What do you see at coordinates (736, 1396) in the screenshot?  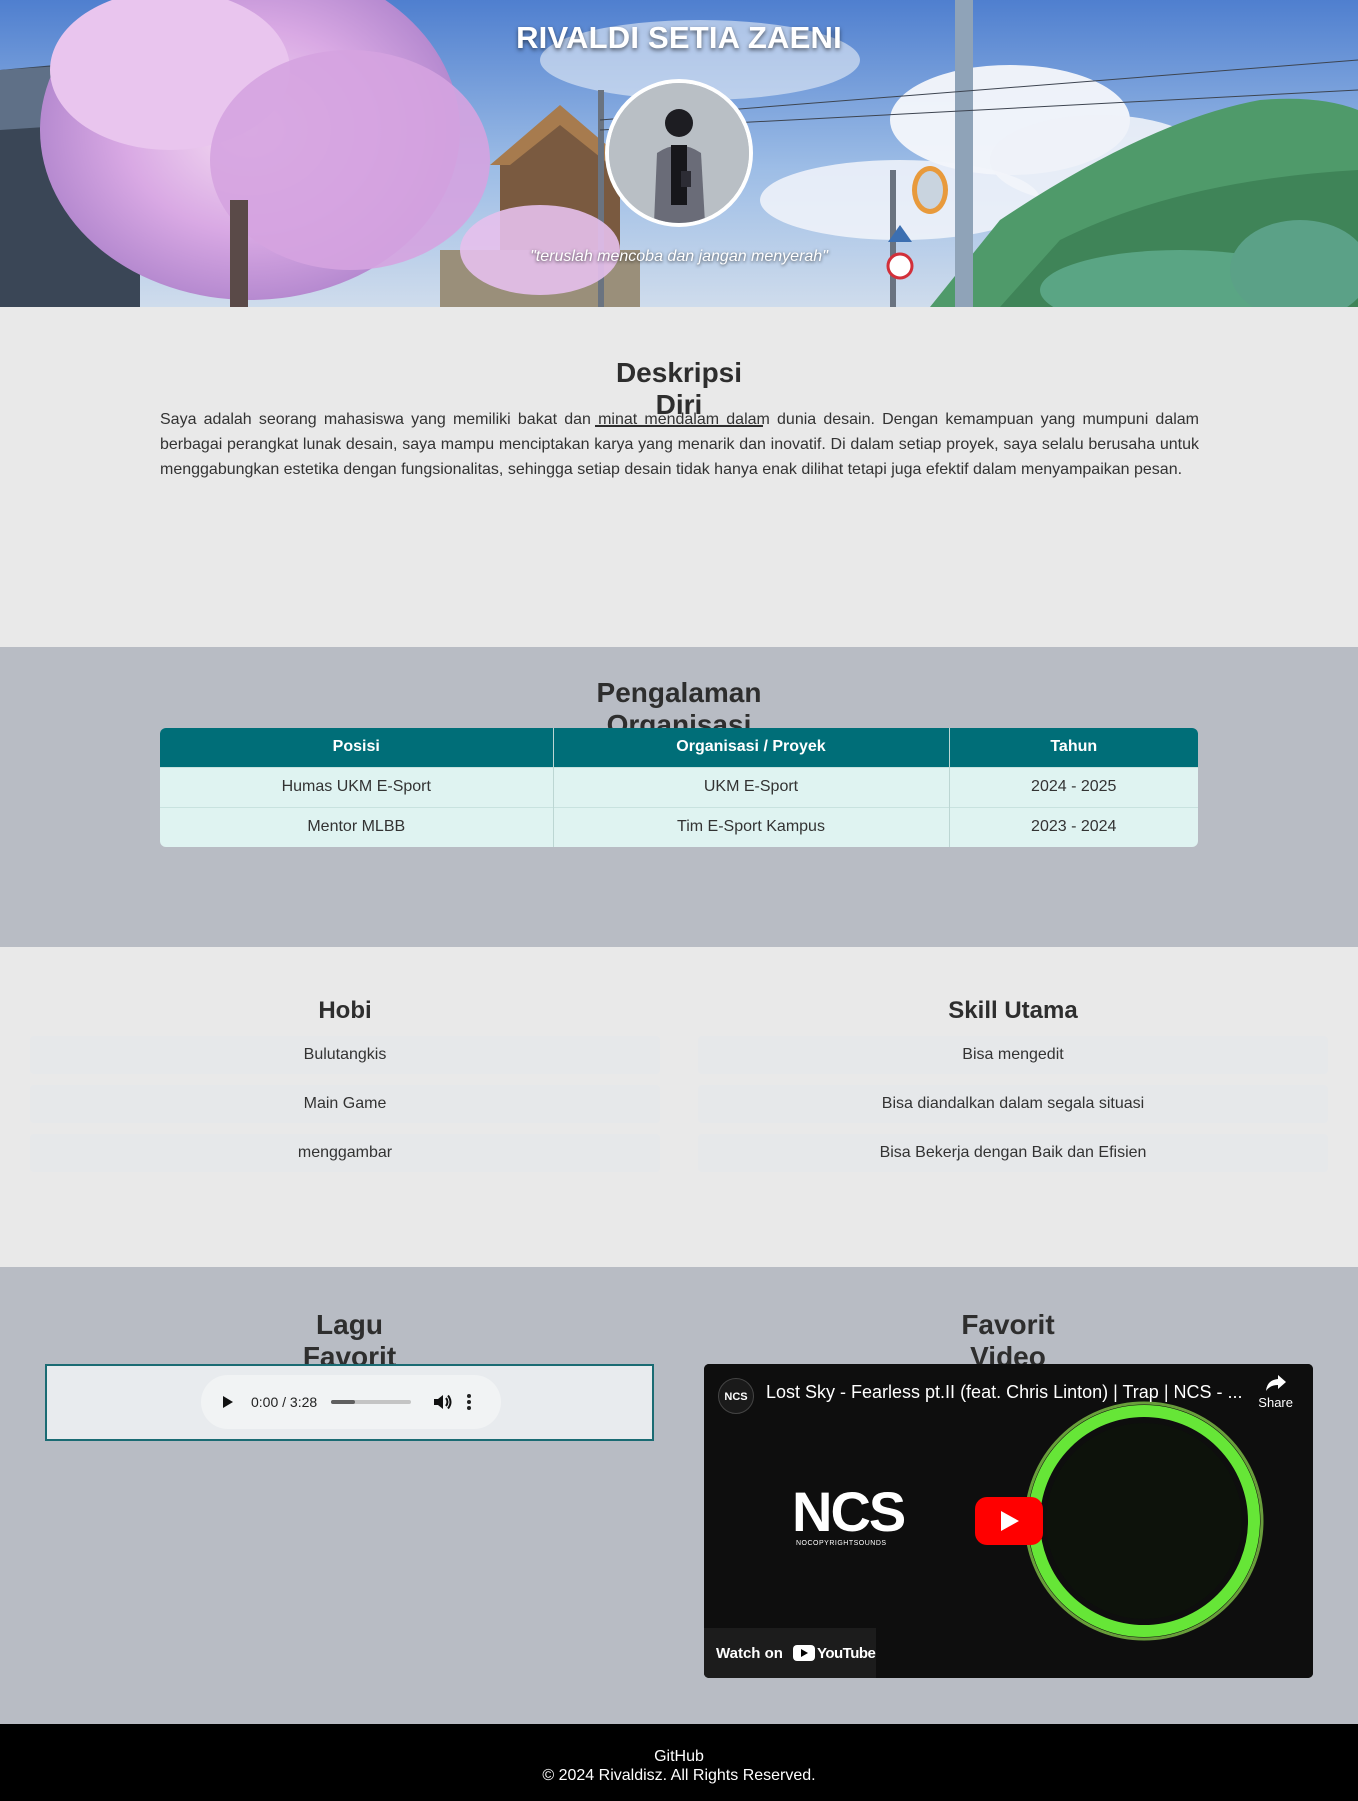 I see `channel-logo: NCS` at bounding box center [736, 1396].